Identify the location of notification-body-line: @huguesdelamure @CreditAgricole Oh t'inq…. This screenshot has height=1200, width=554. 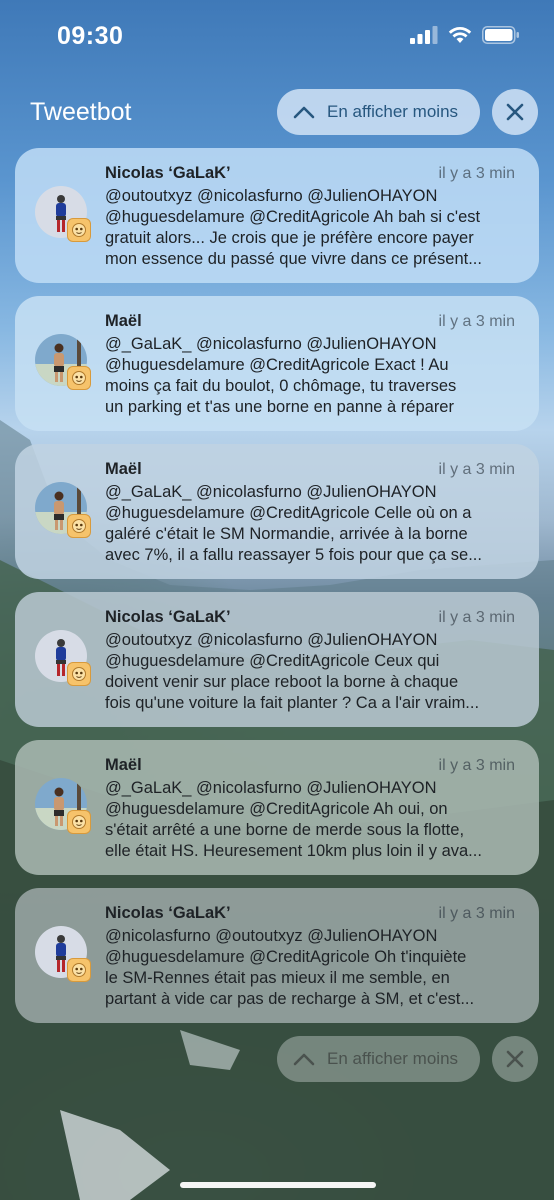
(286, 957).